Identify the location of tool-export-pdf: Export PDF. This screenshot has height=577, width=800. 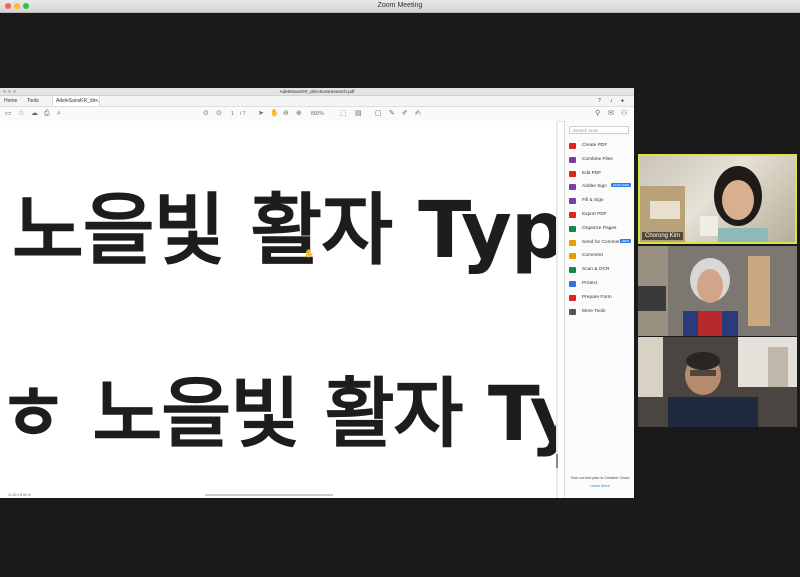
(601, 215).